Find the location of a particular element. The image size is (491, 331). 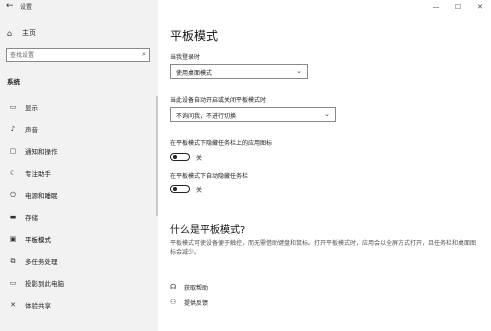

signin-dropdown: 使用桌面模式 ⌄ is located at coordinates (239, 71).